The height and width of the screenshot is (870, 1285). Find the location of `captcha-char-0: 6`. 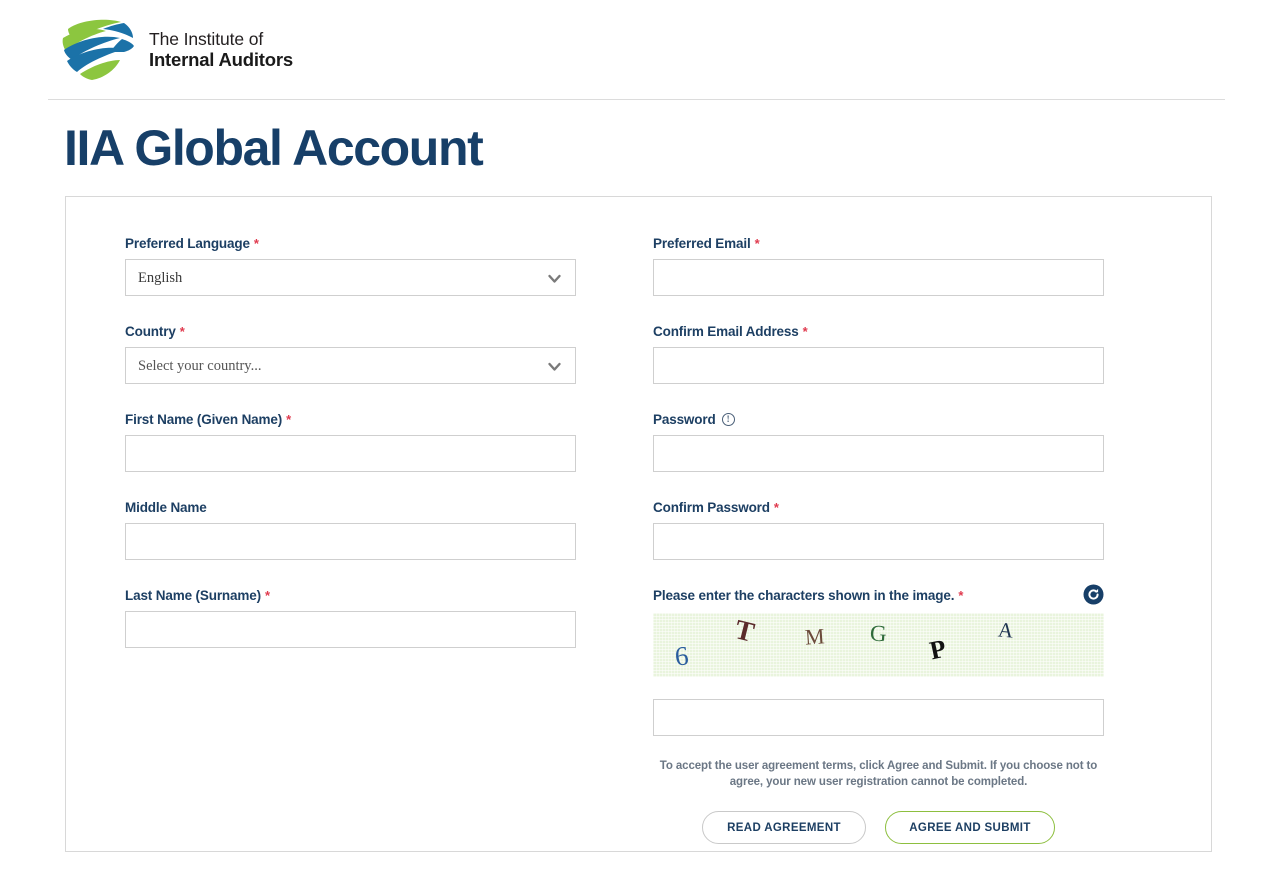

captcha-char-0: 6 is located at coordinates (681, 656).